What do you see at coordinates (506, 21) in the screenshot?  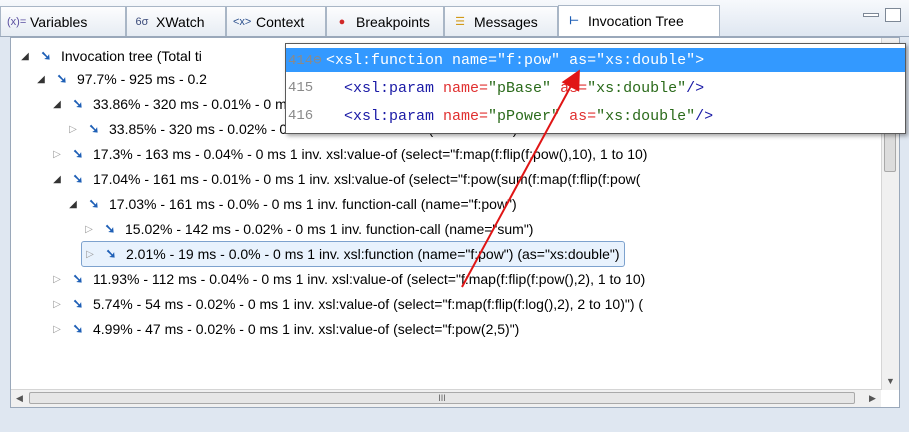 I see `tab-label: Messages` at bounding box center [506, 21].